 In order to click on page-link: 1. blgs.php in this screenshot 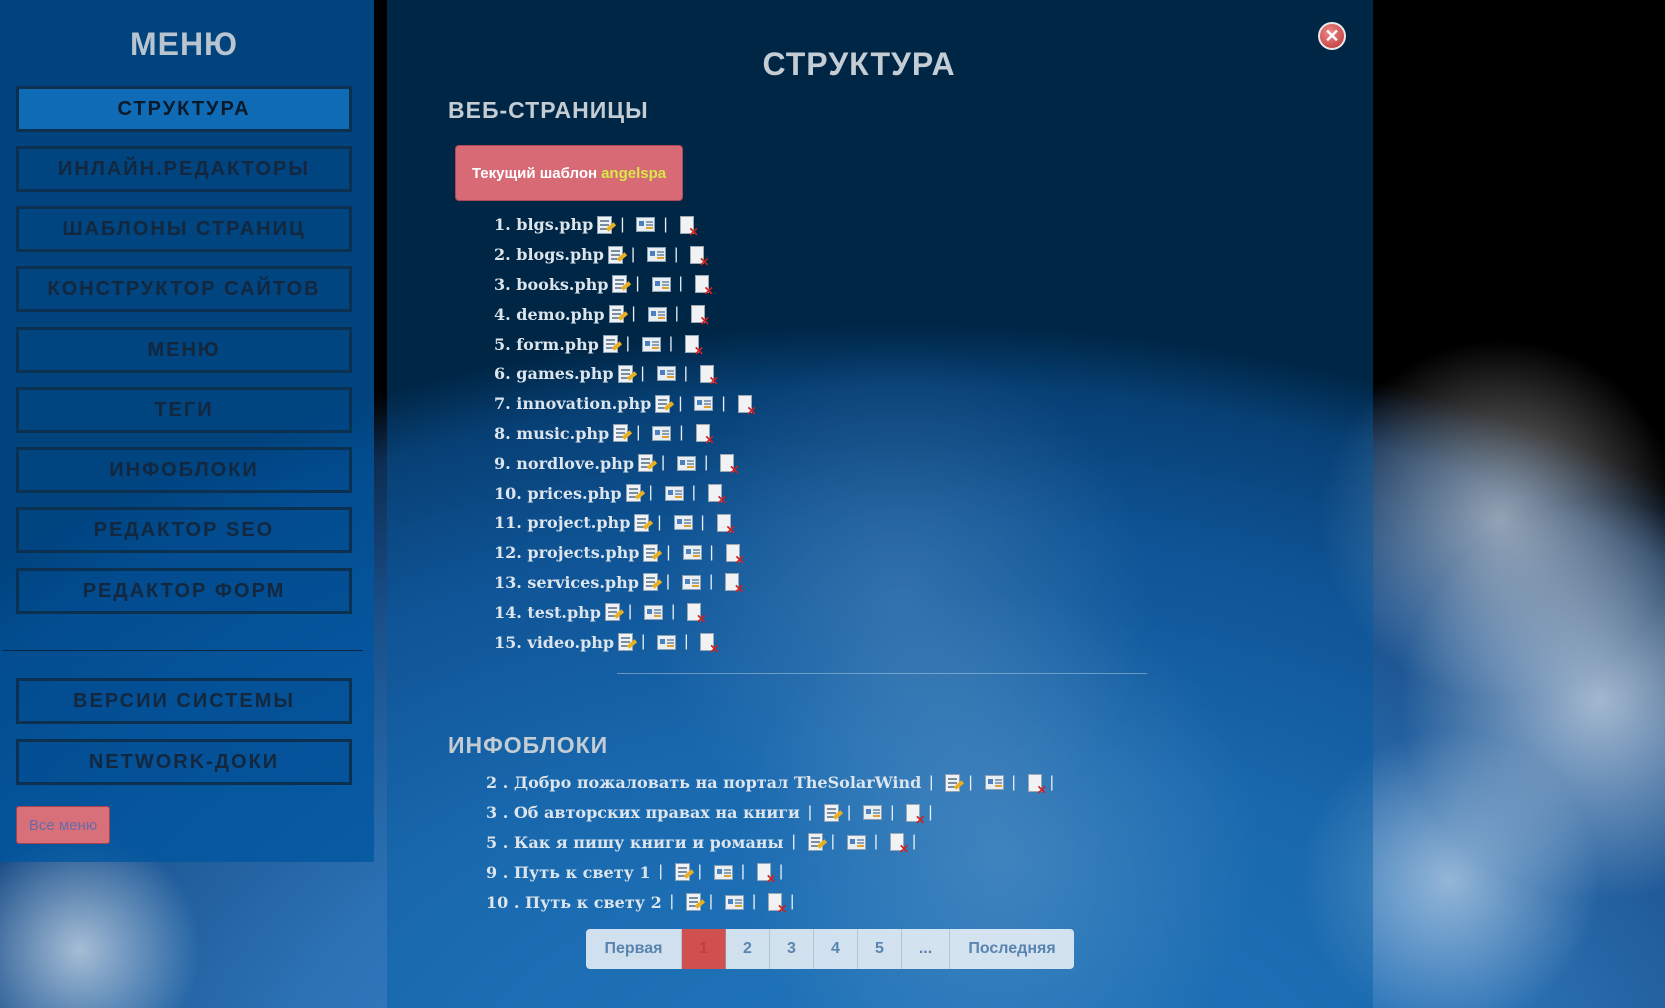, I will do `click(543, 224)`.